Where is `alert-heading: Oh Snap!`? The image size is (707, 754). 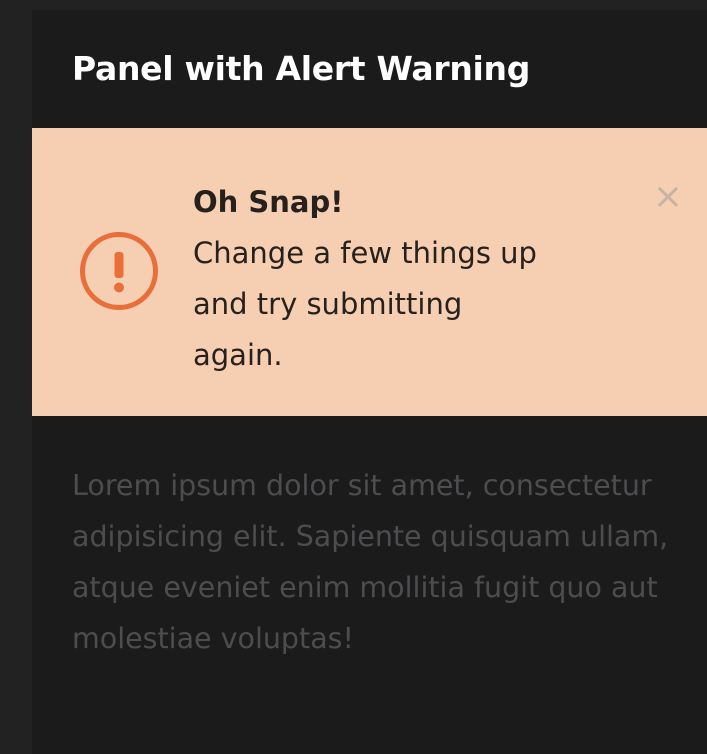 alert-heading: Oh Snap! is located at coordinates (268, 202).